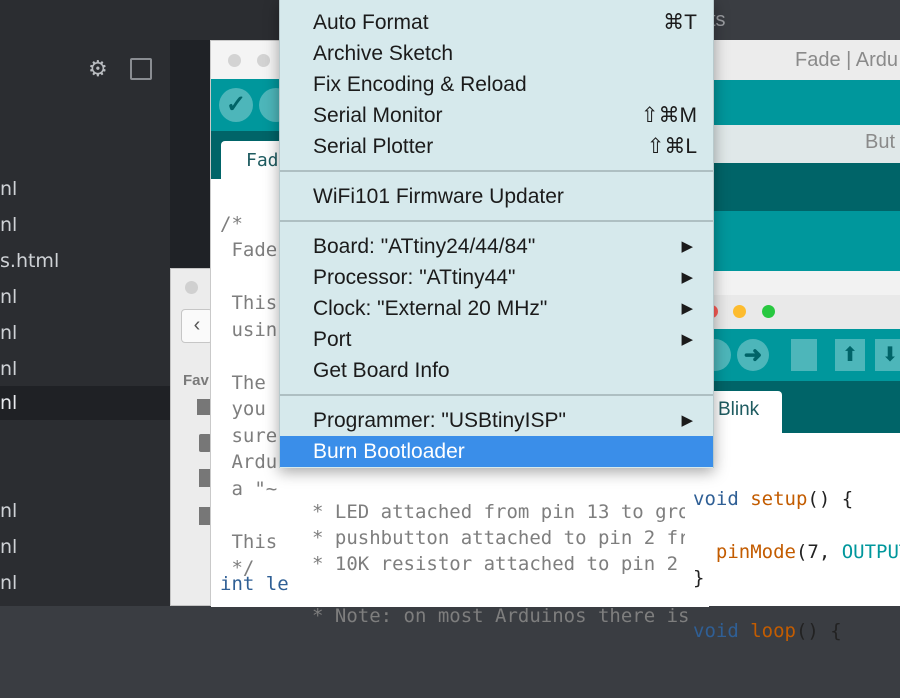 This screenshot has width=900, height=698. Describe the element at coordinates (880, 142) in the screenshot. I see `tab-label: But` at that location.